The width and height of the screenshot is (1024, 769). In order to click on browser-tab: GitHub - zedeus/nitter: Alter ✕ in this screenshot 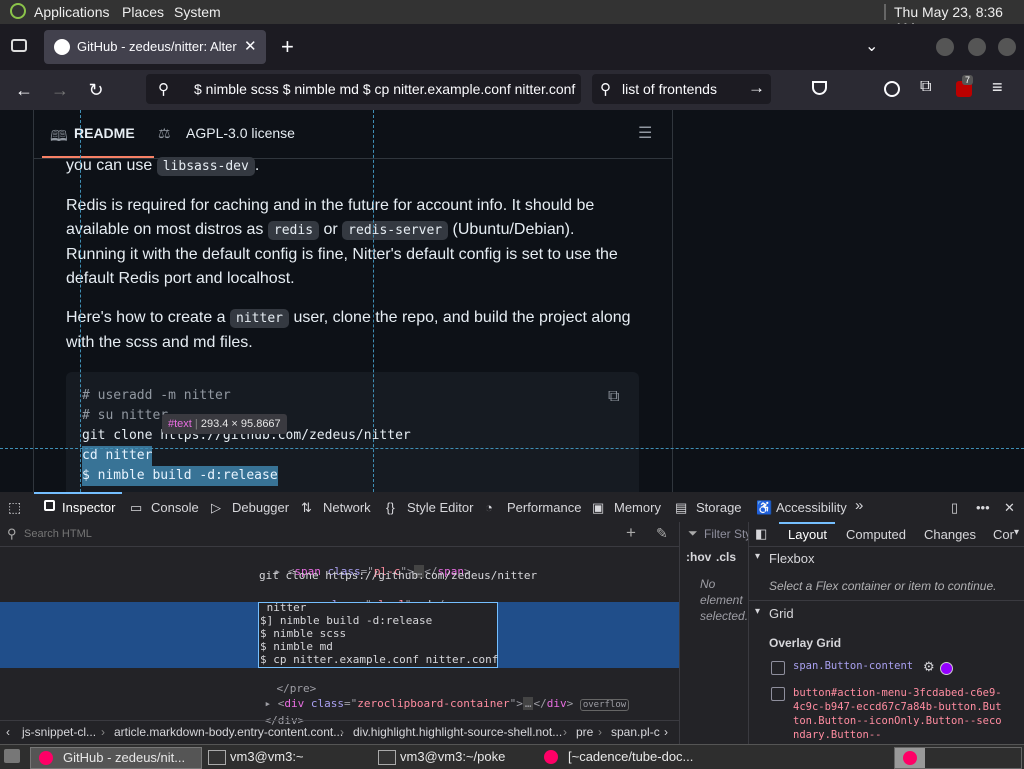, I will do `click(155, 47)`.